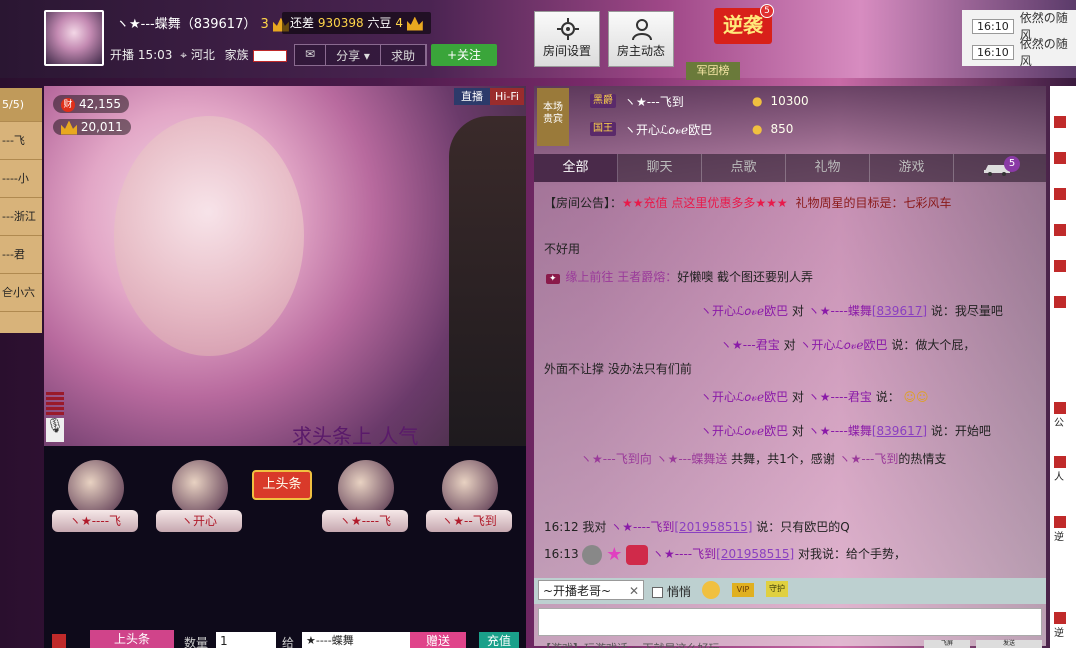  I want to click on live-button: 直播, so click(472, 96).